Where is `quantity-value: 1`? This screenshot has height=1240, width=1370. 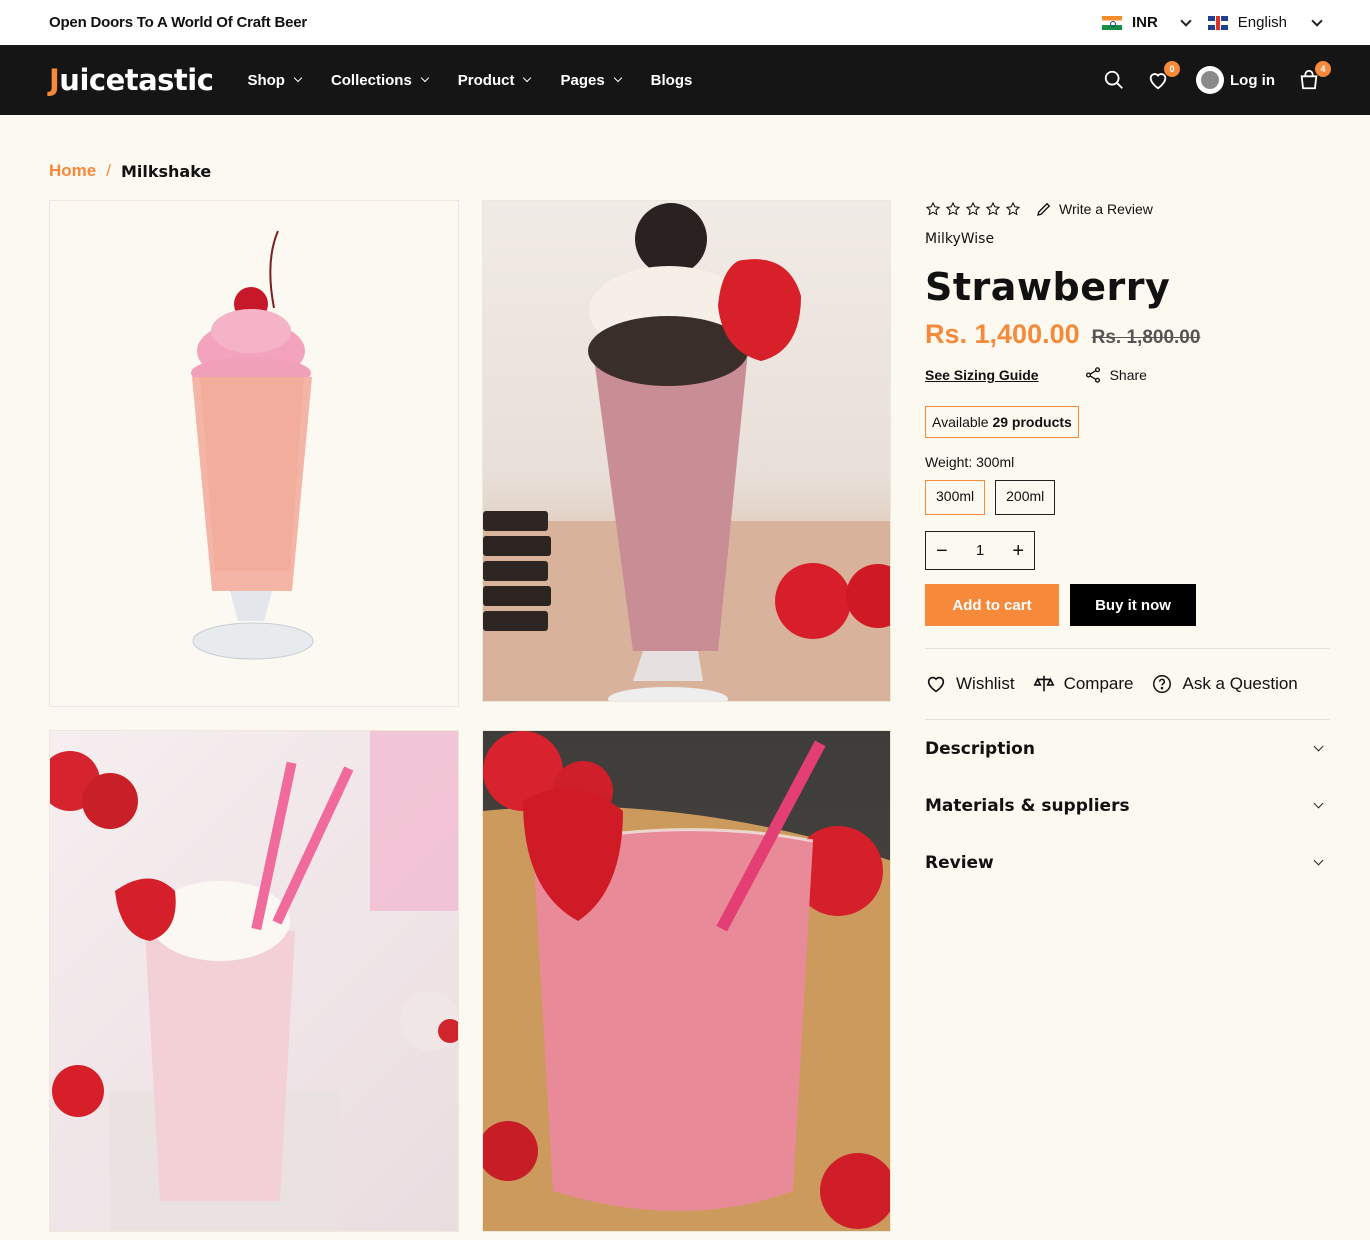
quantity-value: 1 is located at coordinates (980, 550).